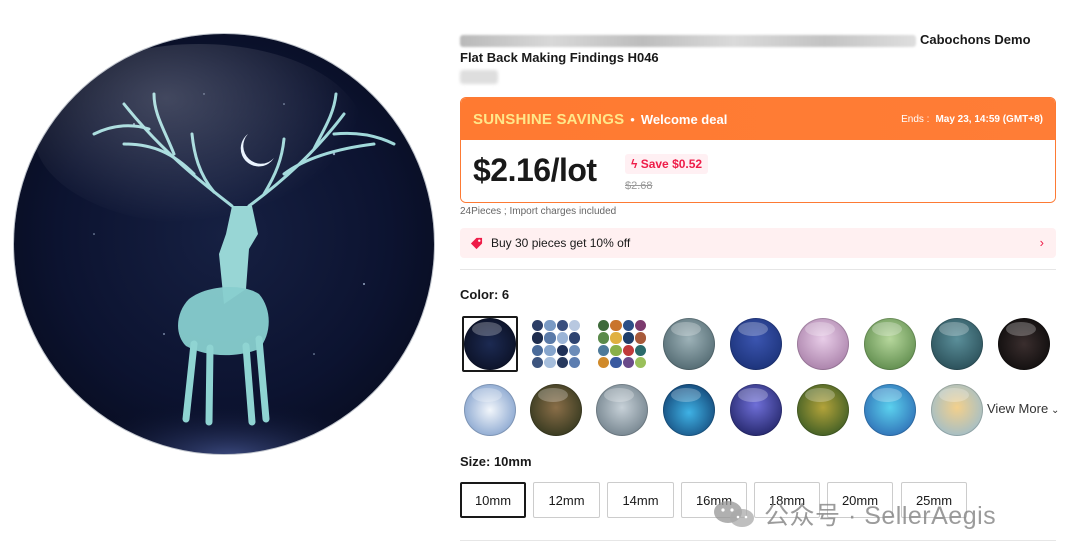 The height and width of the screenshot is (558, 1080). I want to click on pieces-note: 24Pieces ; Import charges included, so click(538, 211).